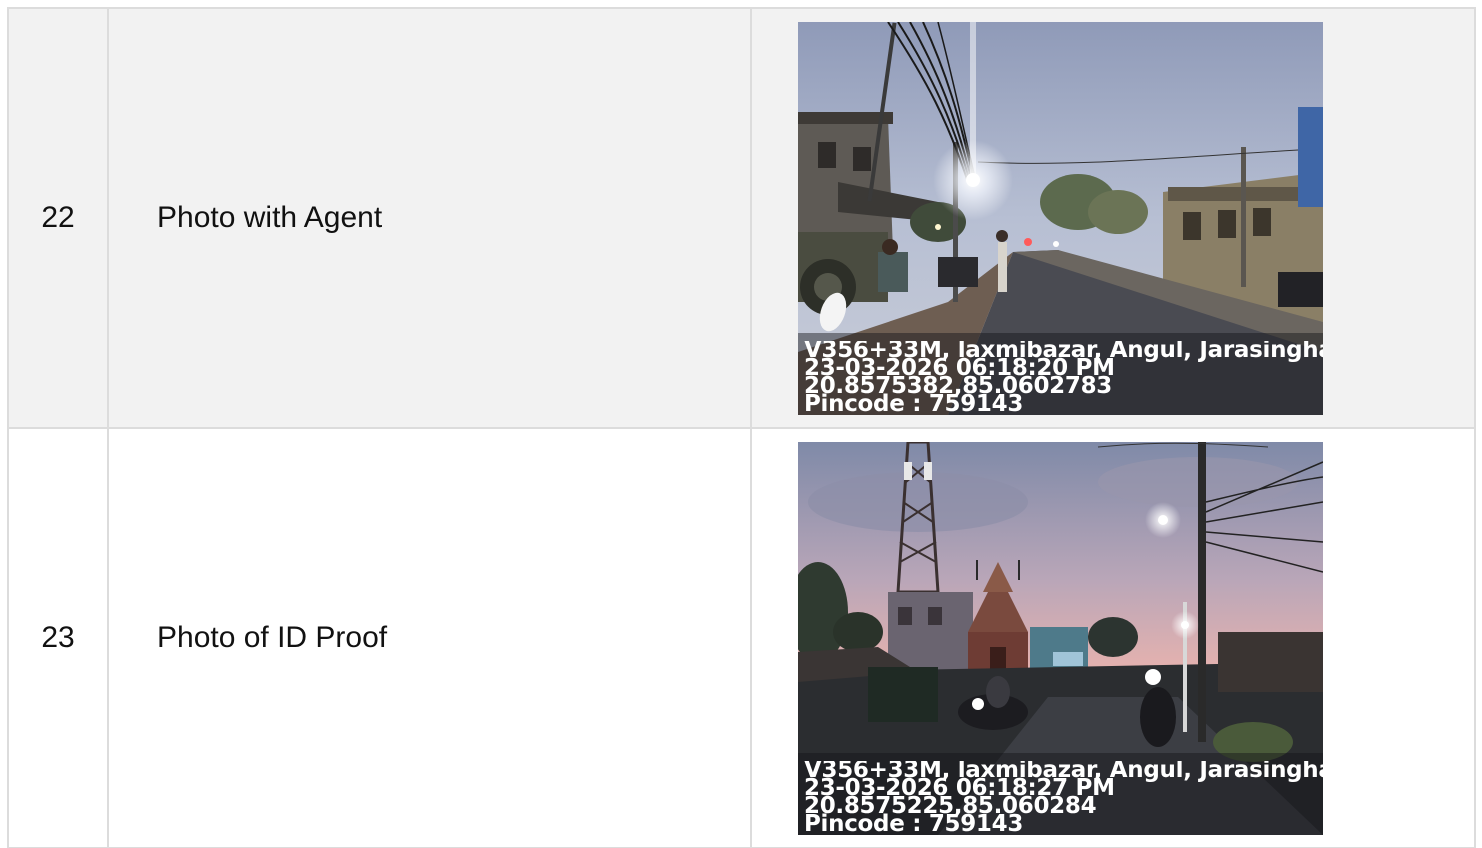  Describe the element at coordinates (58, 637) in the screenshot. I see `row-number: 23` at that location.